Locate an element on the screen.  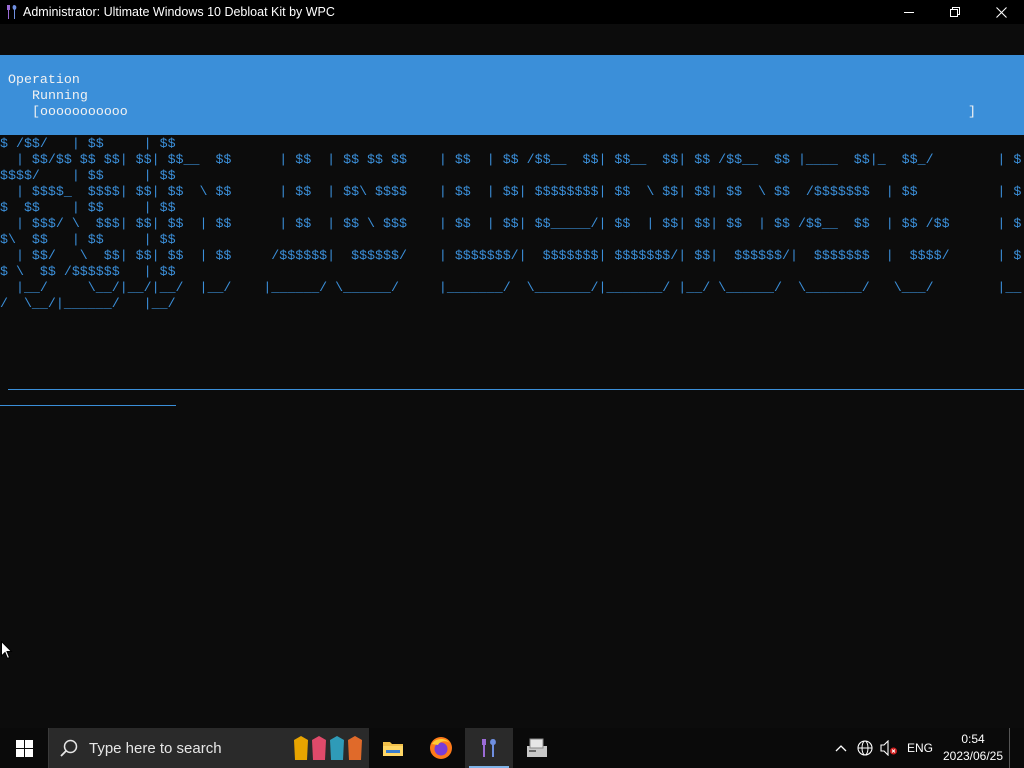
minimize-button is located at coordinates (909, 12).